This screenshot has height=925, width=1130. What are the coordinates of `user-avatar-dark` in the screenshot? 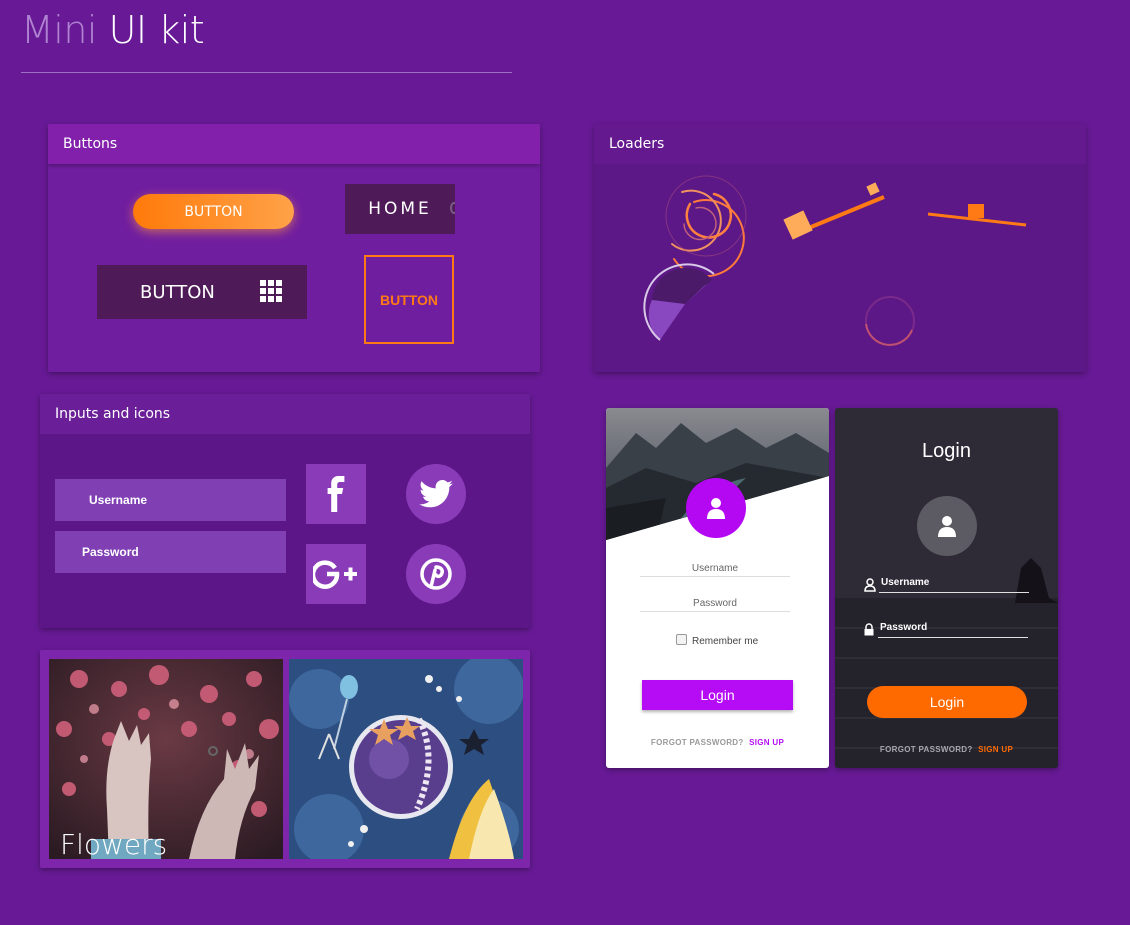 It's located at (947, 526).